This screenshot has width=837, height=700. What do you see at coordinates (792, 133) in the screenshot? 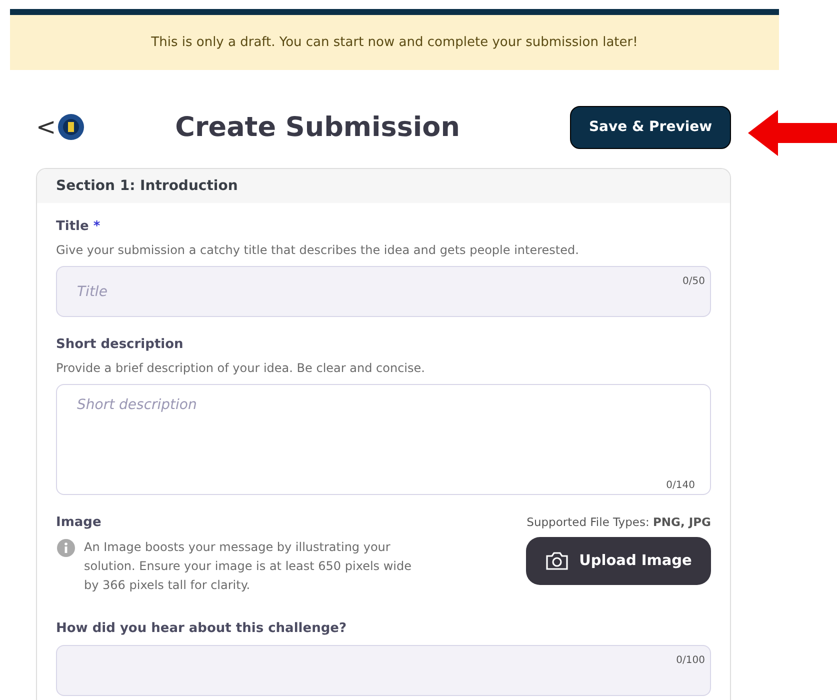
I see `arrow-icon` at bounding box center [792, 133].